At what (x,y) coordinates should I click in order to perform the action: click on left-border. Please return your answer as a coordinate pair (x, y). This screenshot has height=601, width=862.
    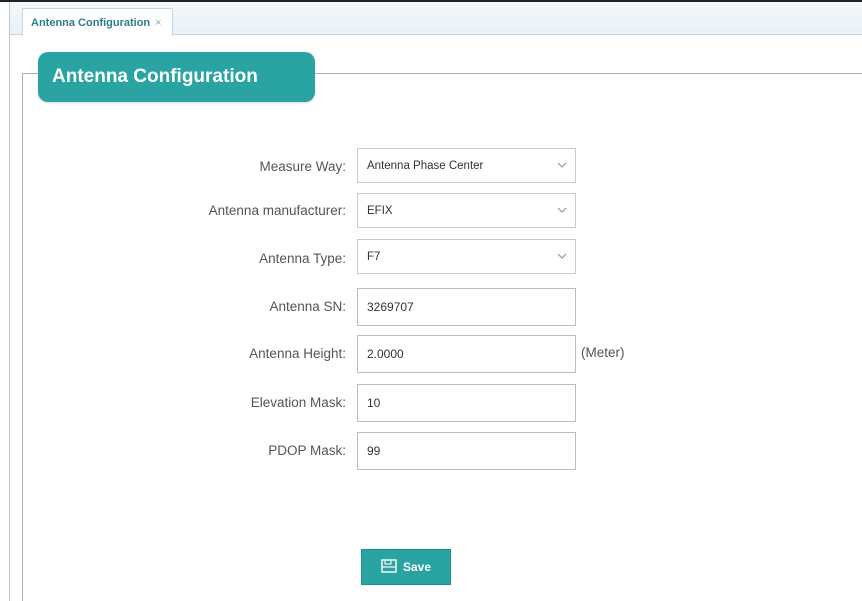
    Looking at the image, I should click on (9, 301).